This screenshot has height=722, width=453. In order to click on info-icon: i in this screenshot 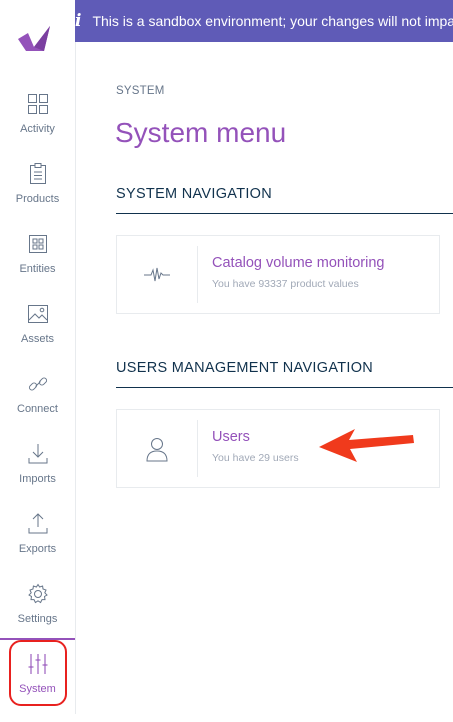, I will do `click(78, 21)`.